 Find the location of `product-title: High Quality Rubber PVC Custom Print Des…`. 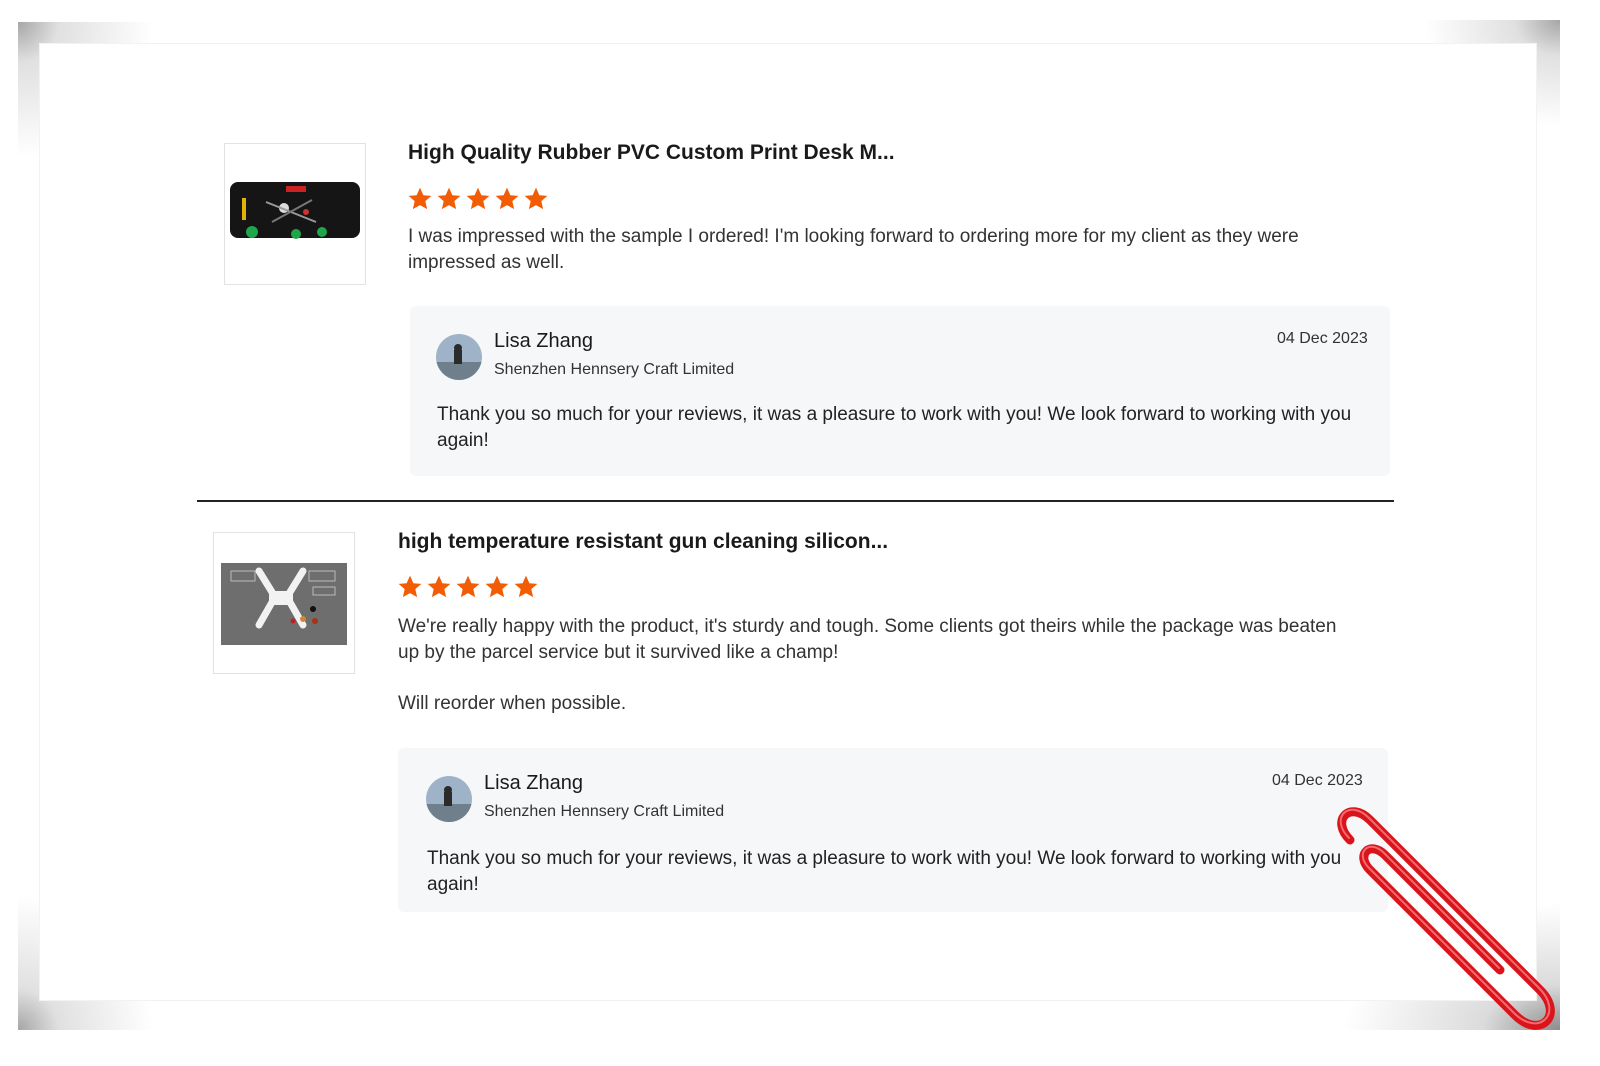

product-title: High Quality Rubber PVC Custom Print Des… is located at coordinates (651, 153).